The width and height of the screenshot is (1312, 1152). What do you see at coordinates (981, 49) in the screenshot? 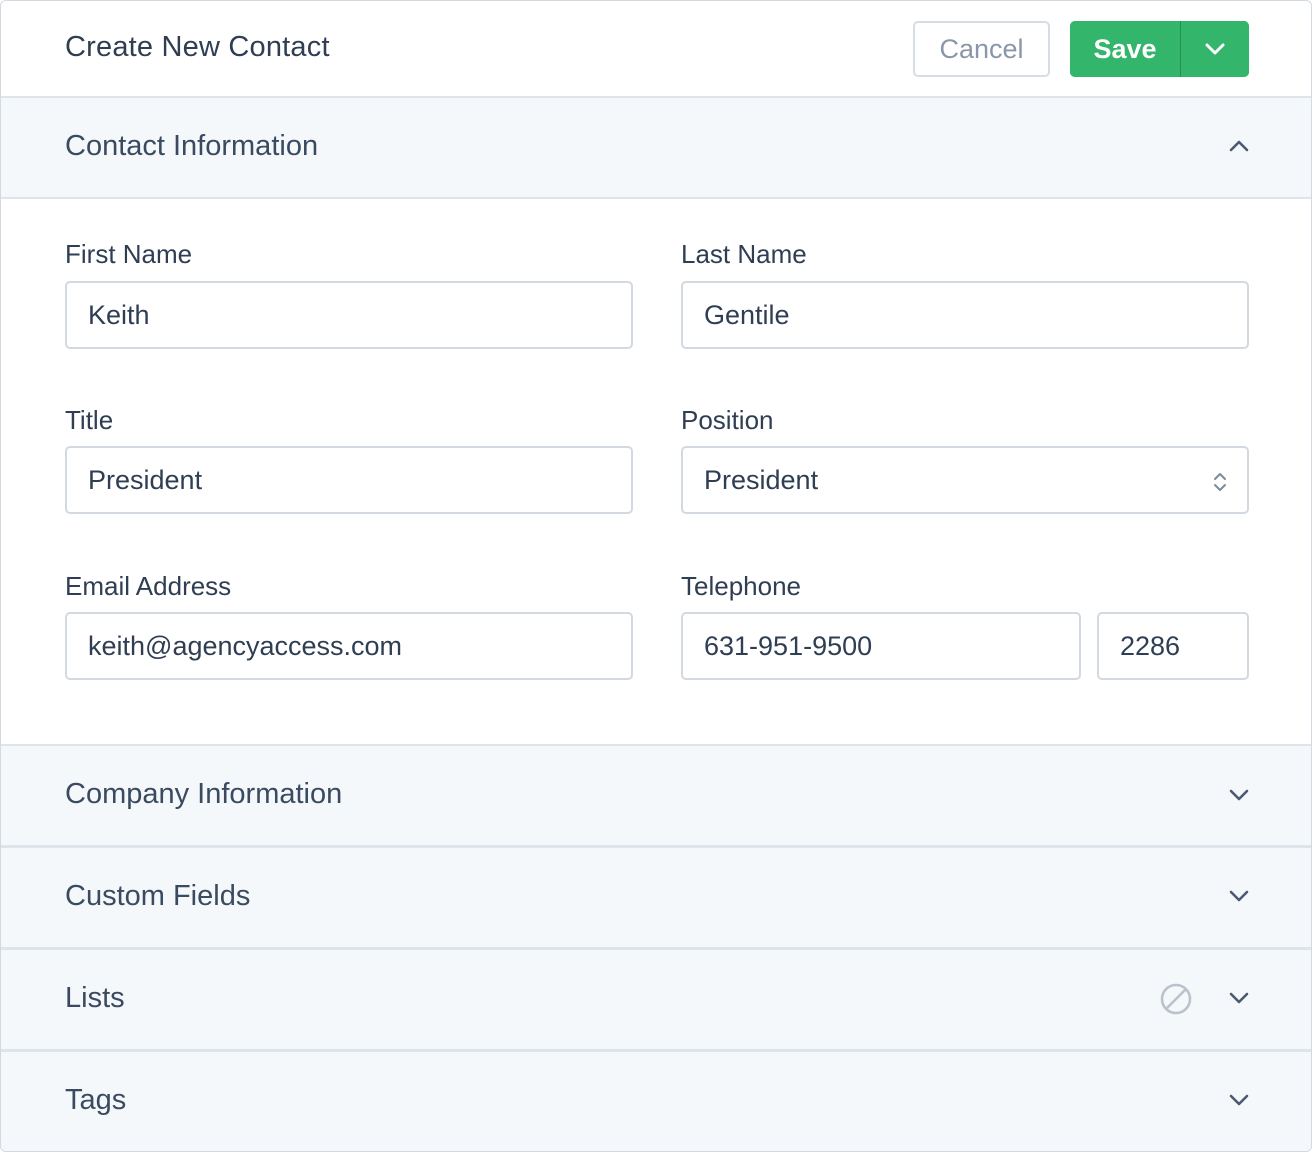
I see `cancel-button: Cancel` at bounding box center [981, 49].